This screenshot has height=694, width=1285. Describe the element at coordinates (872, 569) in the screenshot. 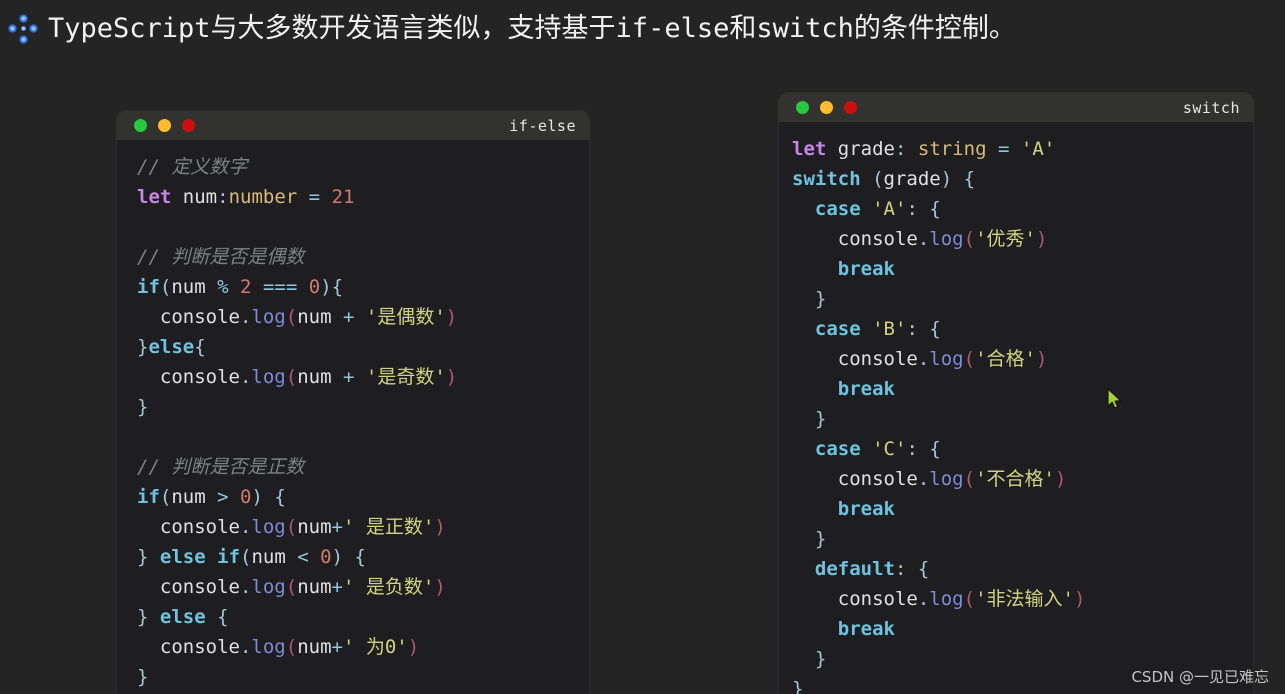

I see `code-line: default: {` at that location.